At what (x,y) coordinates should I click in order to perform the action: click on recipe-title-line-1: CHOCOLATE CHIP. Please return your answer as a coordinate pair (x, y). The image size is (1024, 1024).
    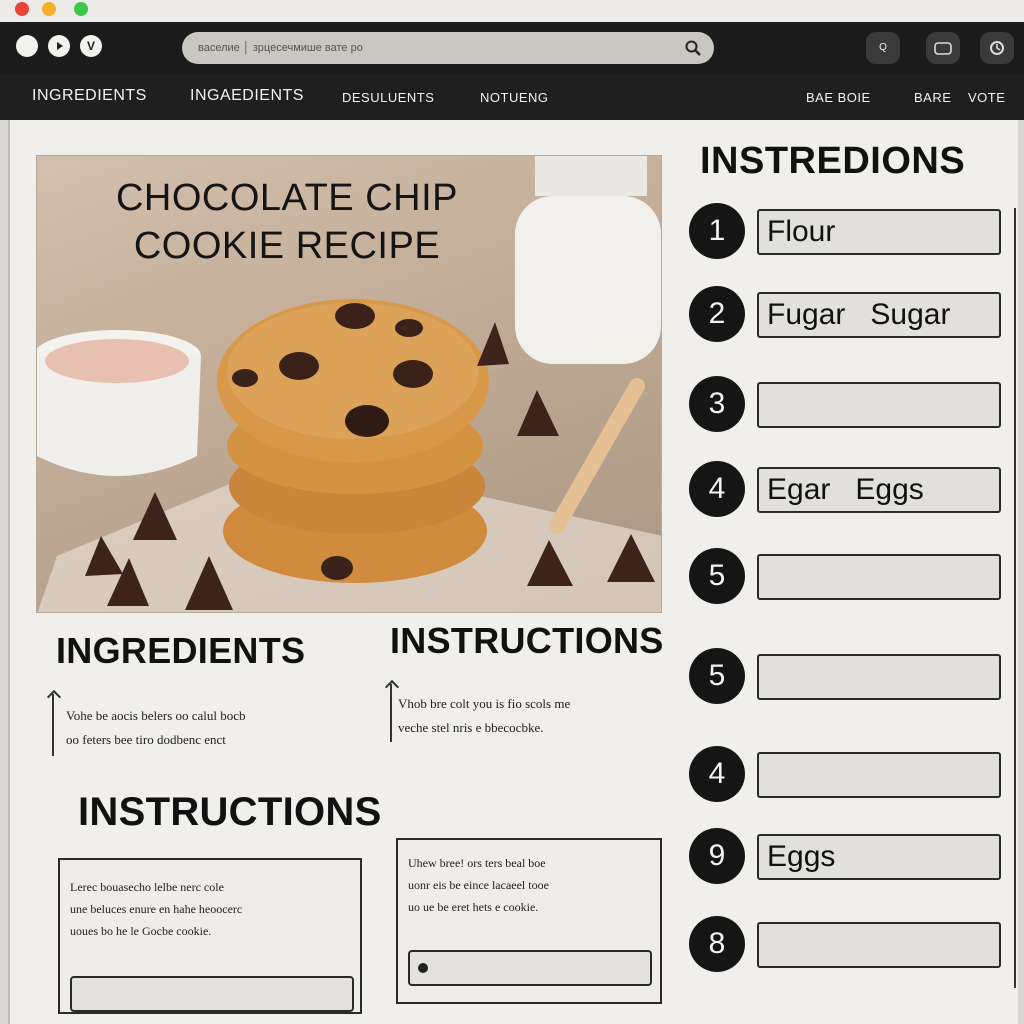
    Looking at the image, I should click on (286, 198).